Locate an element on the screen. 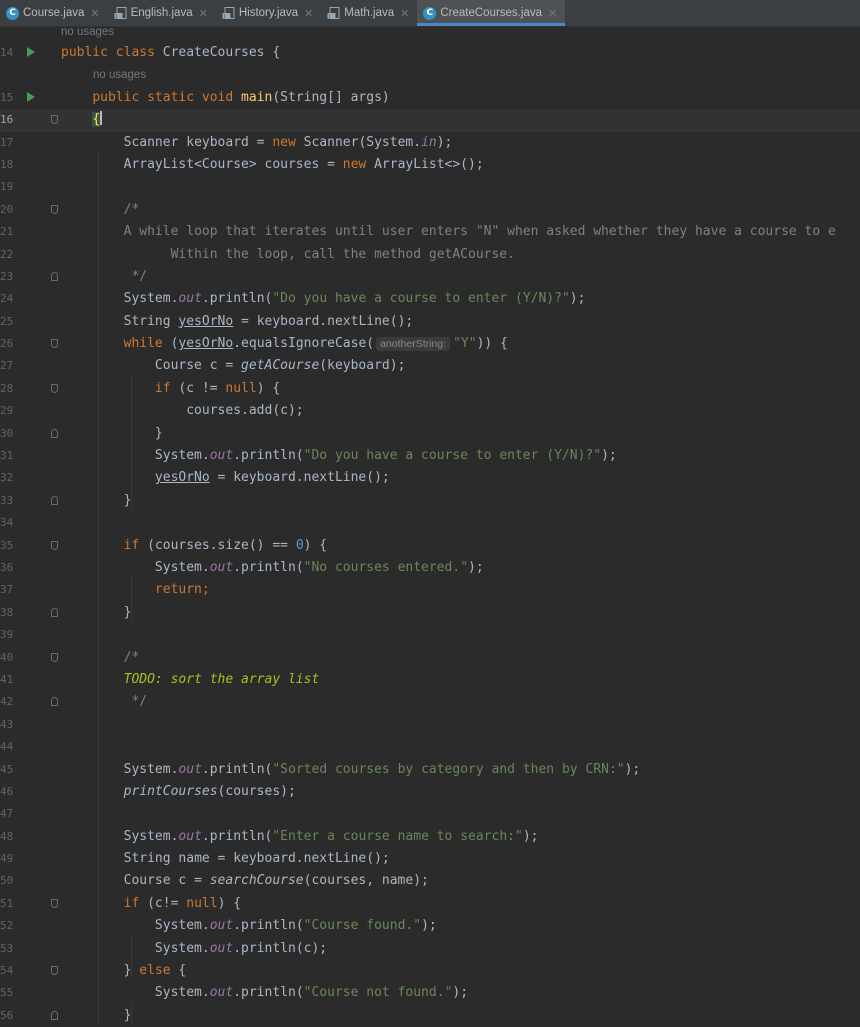  tab-label: History.java is located at coordinates (268, 13).